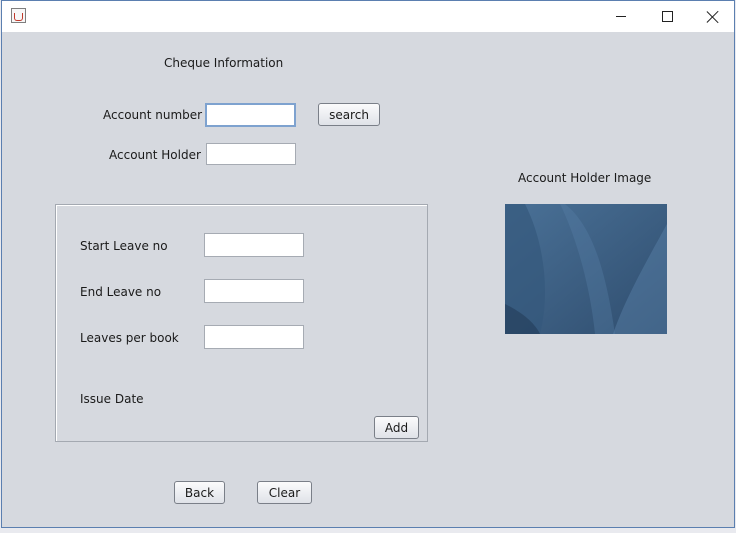 The width and height of the screenshot is (736, 533). I want to click on account-holder-input, so click(251, 154).